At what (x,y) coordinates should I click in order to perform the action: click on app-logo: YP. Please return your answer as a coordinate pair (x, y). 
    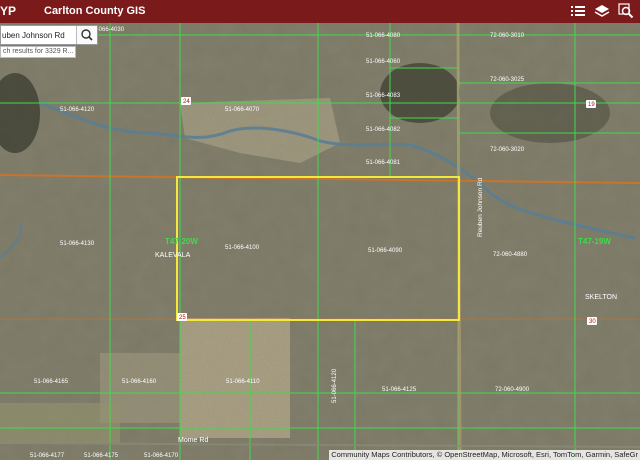
    Looking at the image, I should click on (8, 11).